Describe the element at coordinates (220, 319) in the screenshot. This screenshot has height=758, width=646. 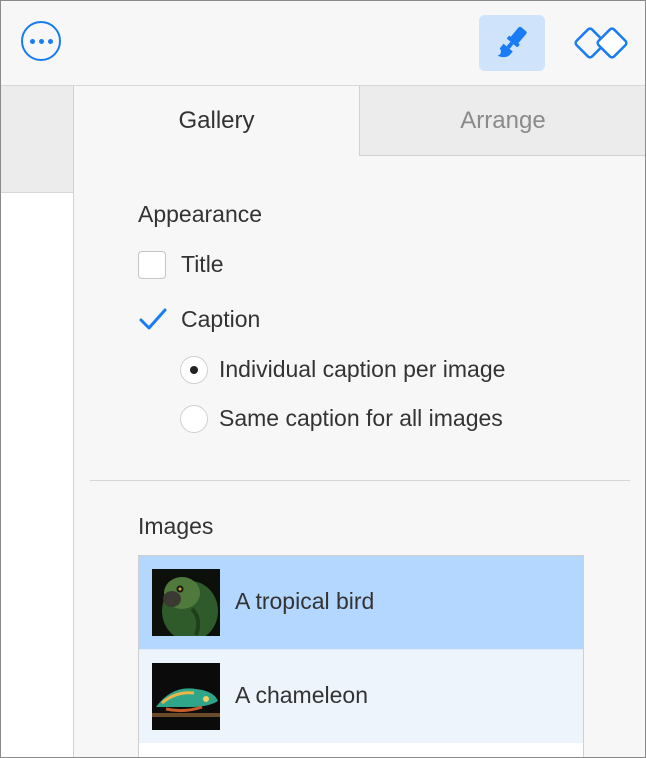
I see `caption-checkbox-label: Caption` at that location.